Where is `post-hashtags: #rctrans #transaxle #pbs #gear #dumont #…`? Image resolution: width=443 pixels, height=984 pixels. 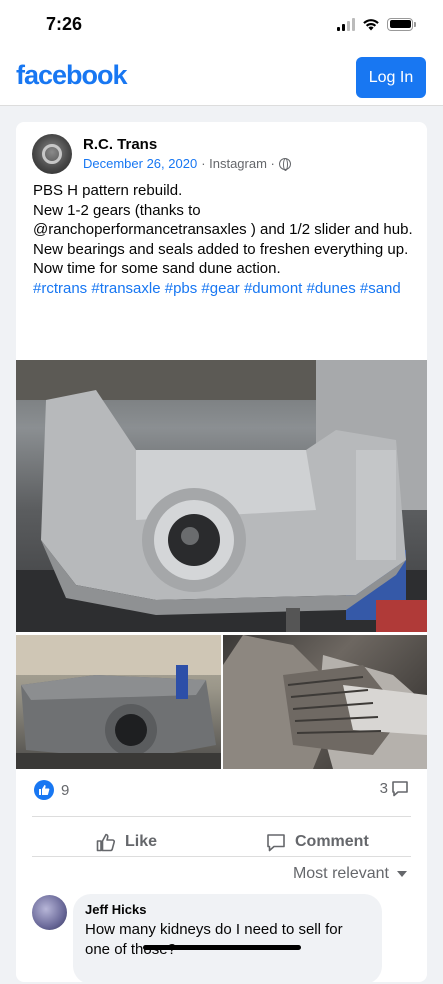
post-hashtags: #rctrans #transaxle #pbs #gear #dumont #… is located at coordinates (225, 289).